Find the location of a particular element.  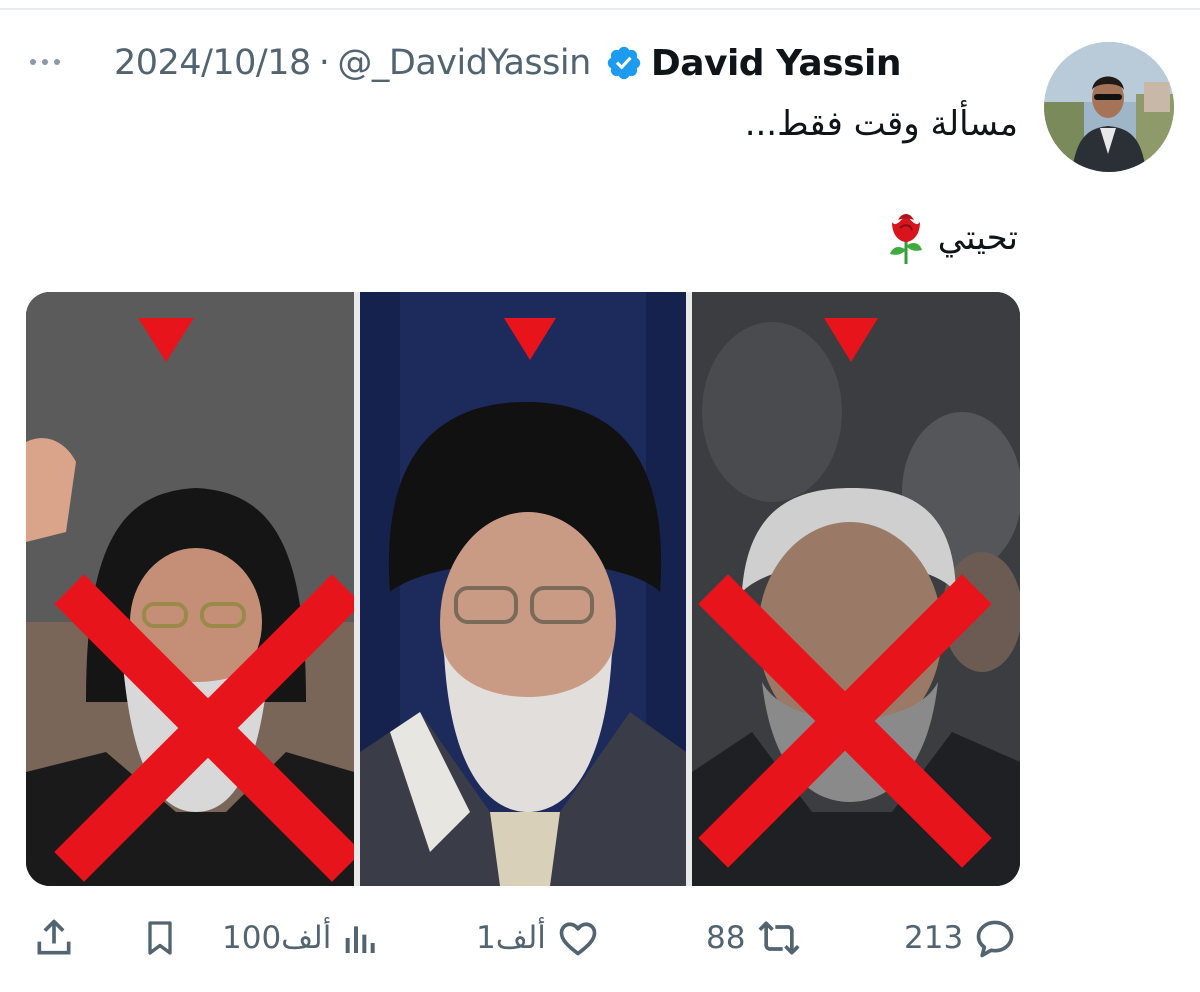

bookmark-button is located at coordinates (160, 938).